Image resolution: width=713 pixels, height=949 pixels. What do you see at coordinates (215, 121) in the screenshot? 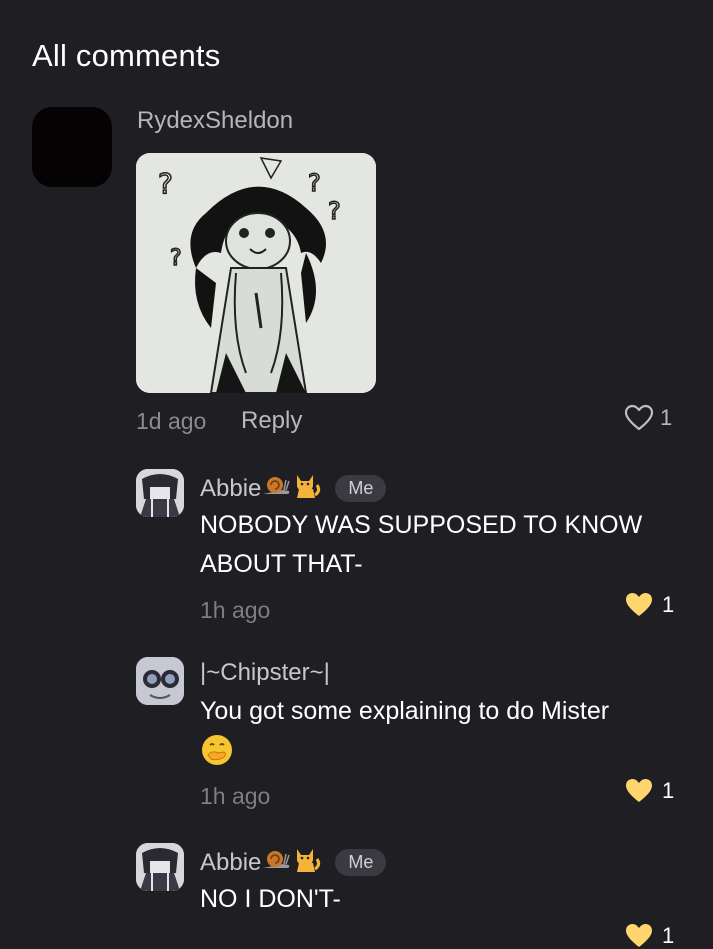
I see `comment-username: RydexSheldon` at bounding box center [215, 121].